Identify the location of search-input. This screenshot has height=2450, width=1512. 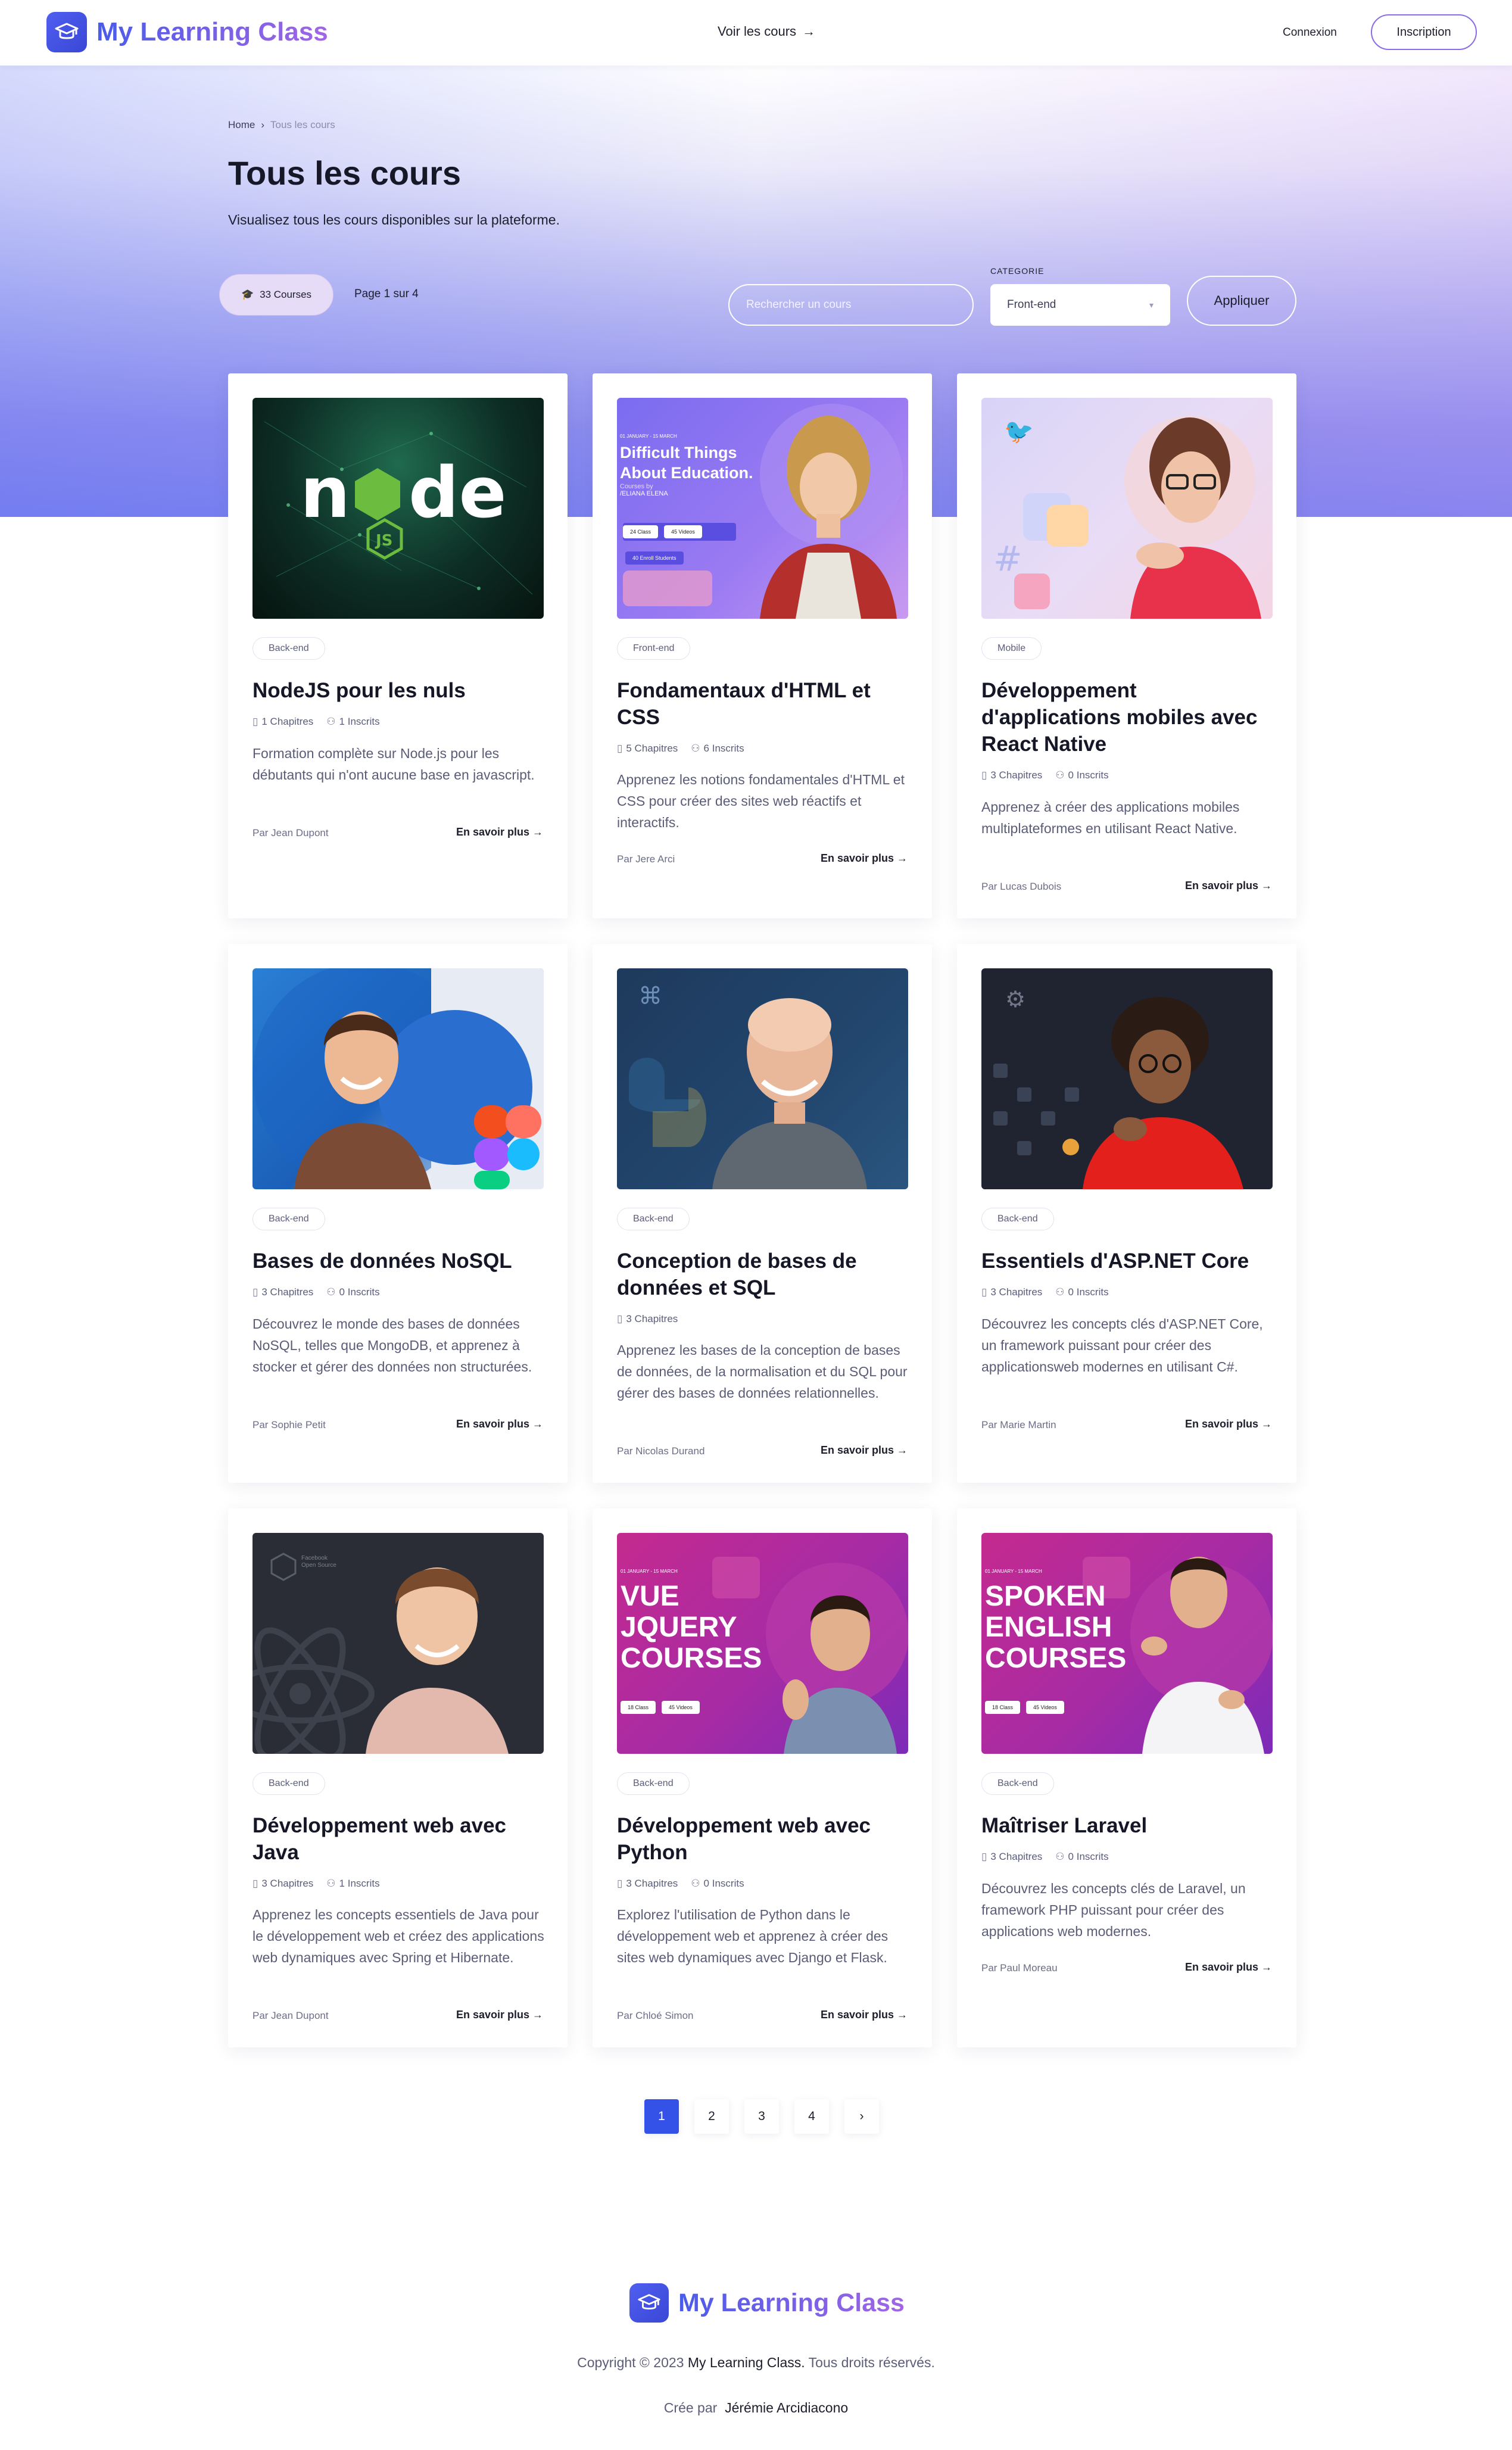
(851, 305).